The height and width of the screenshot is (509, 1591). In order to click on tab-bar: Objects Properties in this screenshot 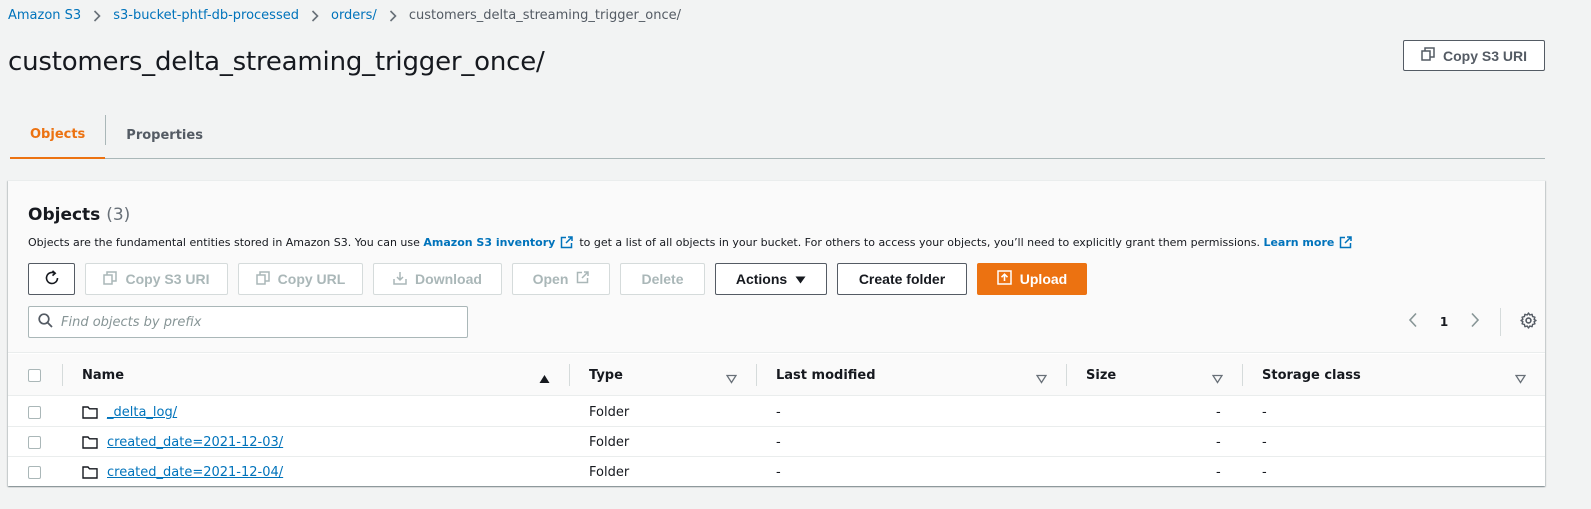, I will do `click(777, 135)`.